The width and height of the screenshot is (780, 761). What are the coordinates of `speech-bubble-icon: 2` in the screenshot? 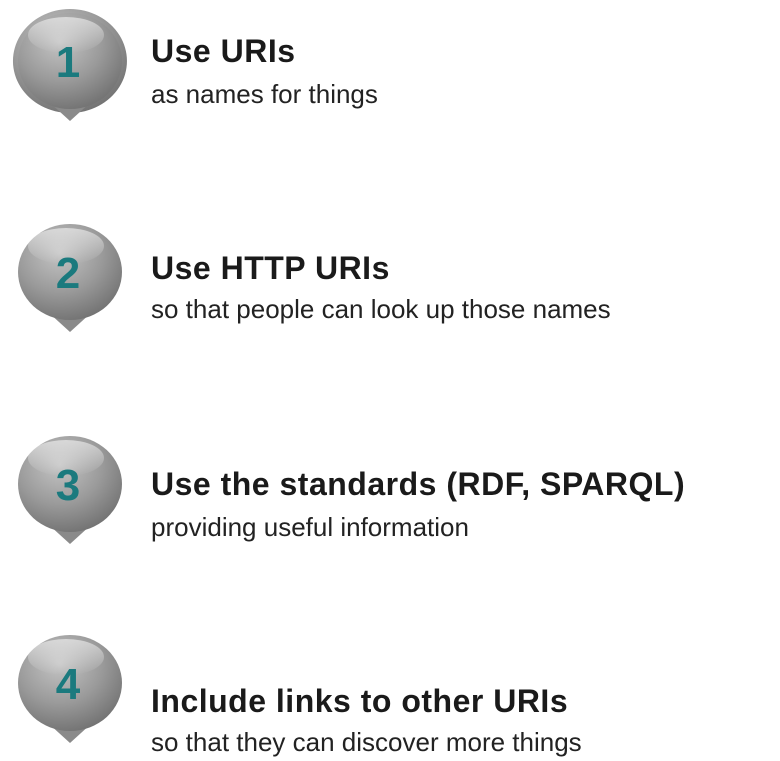 It's located at (70, 278).